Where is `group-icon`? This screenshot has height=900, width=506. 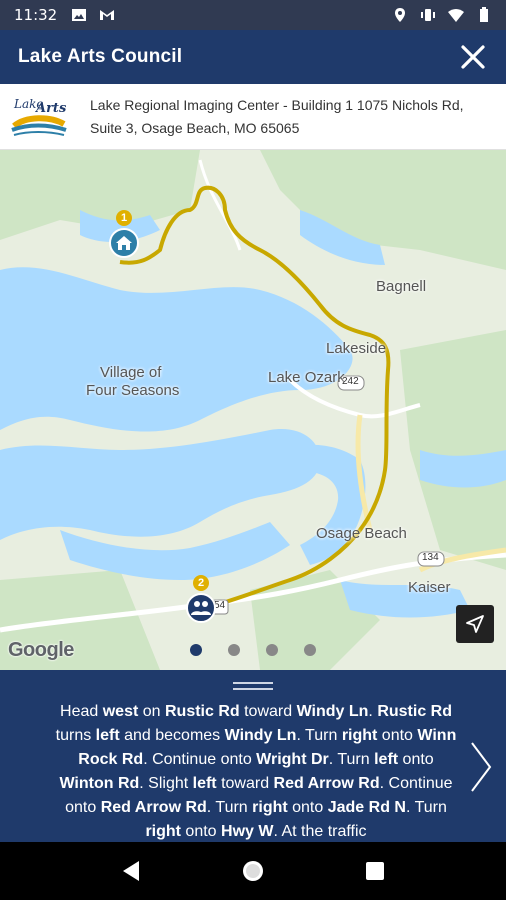 group-icon is located at coordinates (201, 608).